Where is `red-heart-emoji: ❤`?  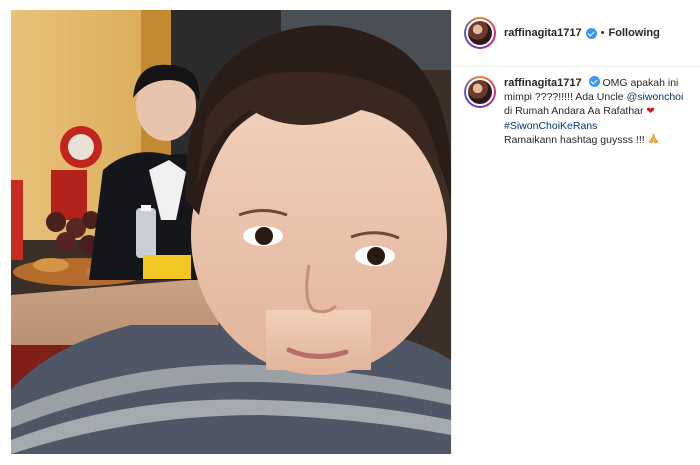
red-heart-emoji: ❤ is located at coordinates (650, 111).